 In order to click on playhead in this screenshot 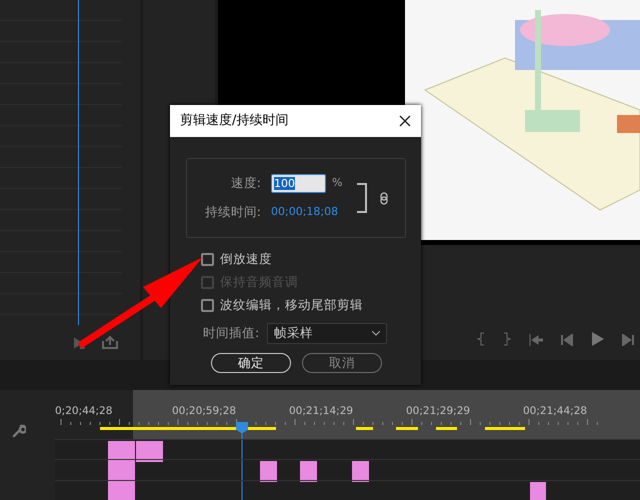, I will do `click(242, 461)`.